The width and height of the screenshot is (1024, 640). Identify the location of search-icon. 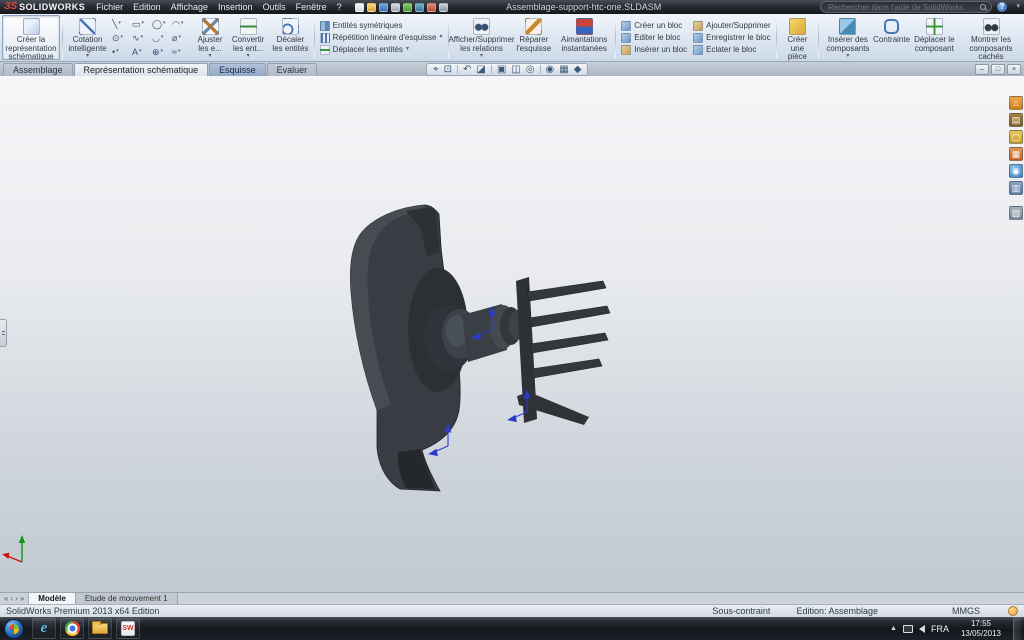
(983, 7).